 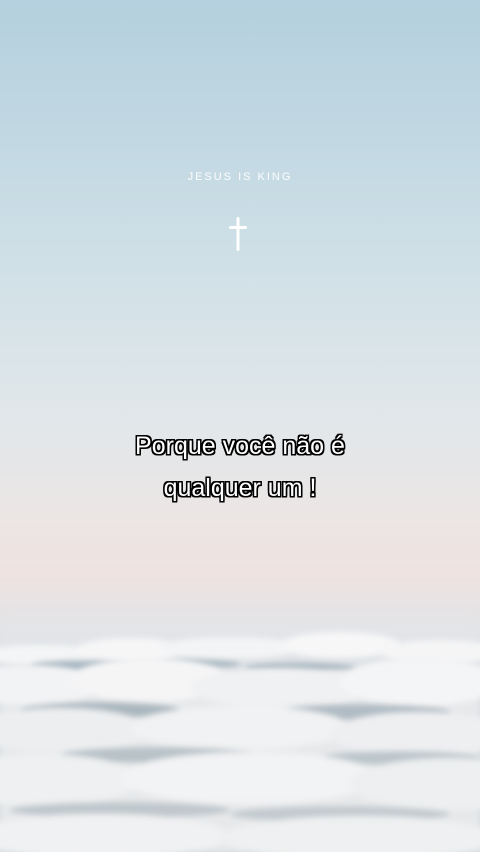 I want to click on caption-line-1: Porque você não é, so click(x=240, y=446).